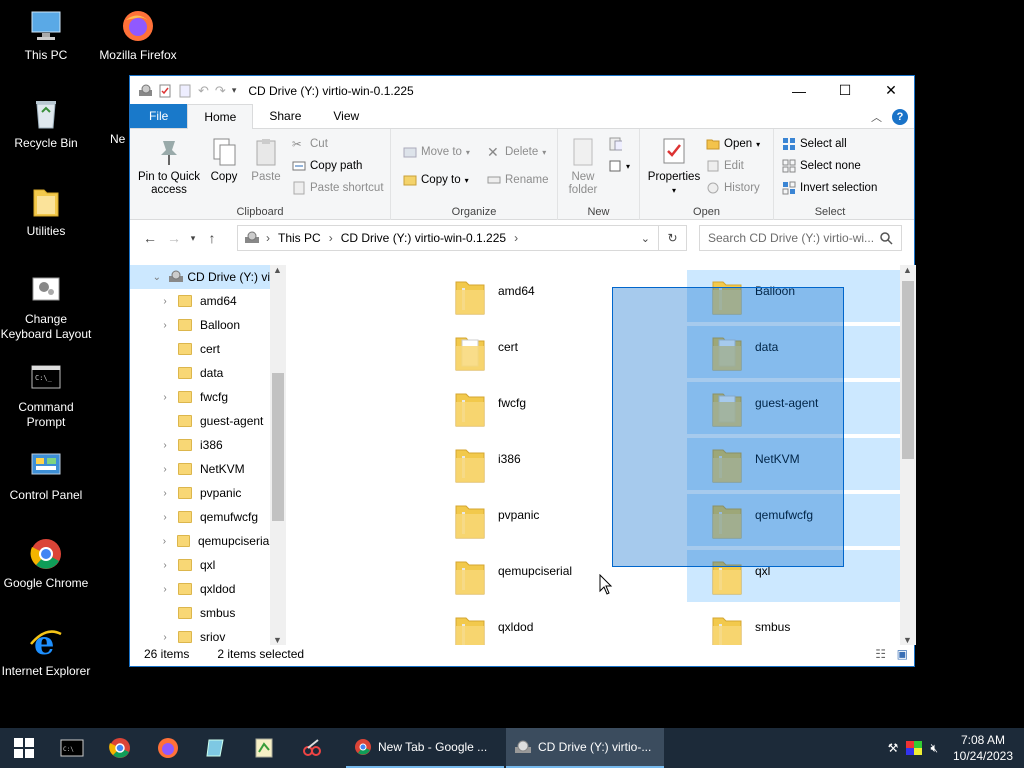 Image resolution: width=1024 pixels, height=768 pixels. What do you see at coordinates (299, 238) in the screenshot?
I see `breadcrumb-this-pc: This PC` at bounding box center [299, 238].